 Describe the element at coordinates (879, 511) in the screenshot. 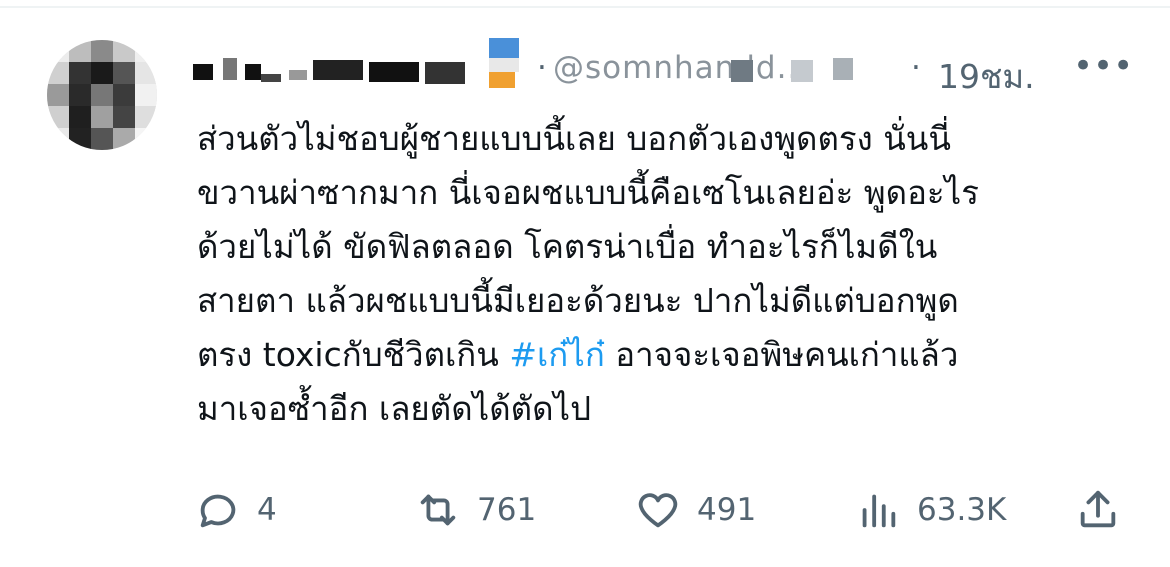

I see `views-chart-icon` at that location.